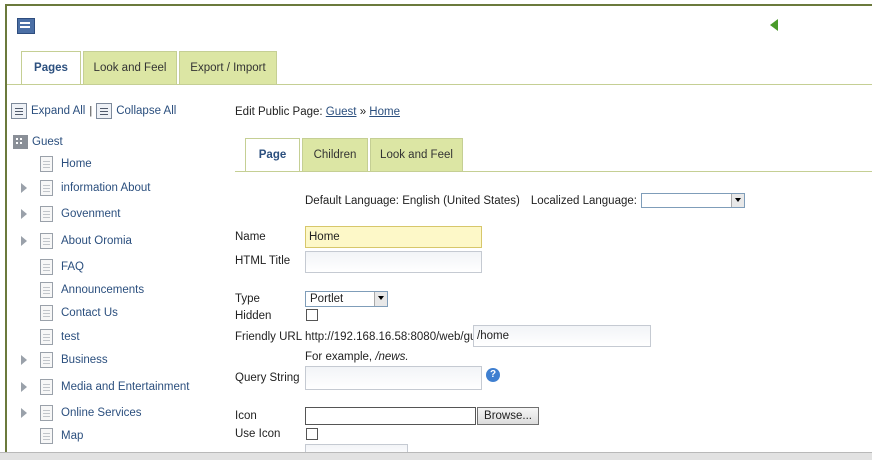 The width and height of the screenshot is (872, 460). I want to click on breadcrumb-guest-link: Guest, so click(341, 112).